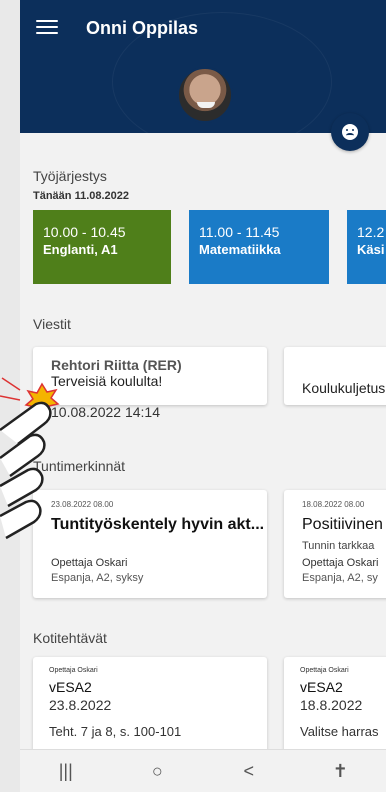 The image size is (386, 792). I want to click on lesson-time: 10.00 - 10.45, so click(84, 232).